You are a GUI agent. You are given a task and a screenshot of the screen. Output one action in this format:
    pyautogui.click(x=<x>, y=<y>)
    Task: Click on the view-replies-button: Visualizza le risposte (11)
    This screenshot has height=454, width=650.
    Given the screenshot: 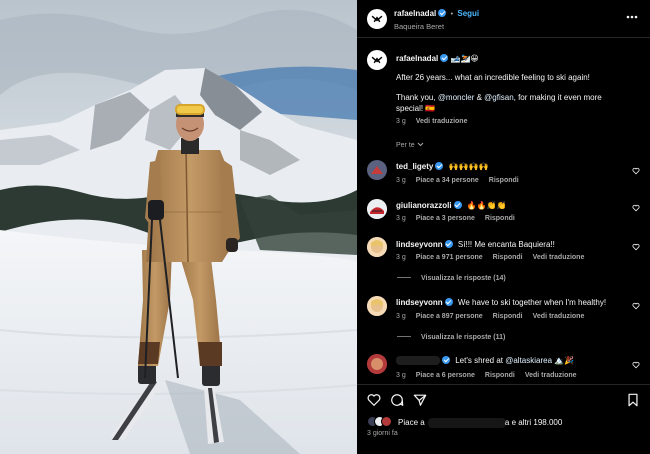 What is the action you would take?
    pyautogui.click(x=451, y=337)
    